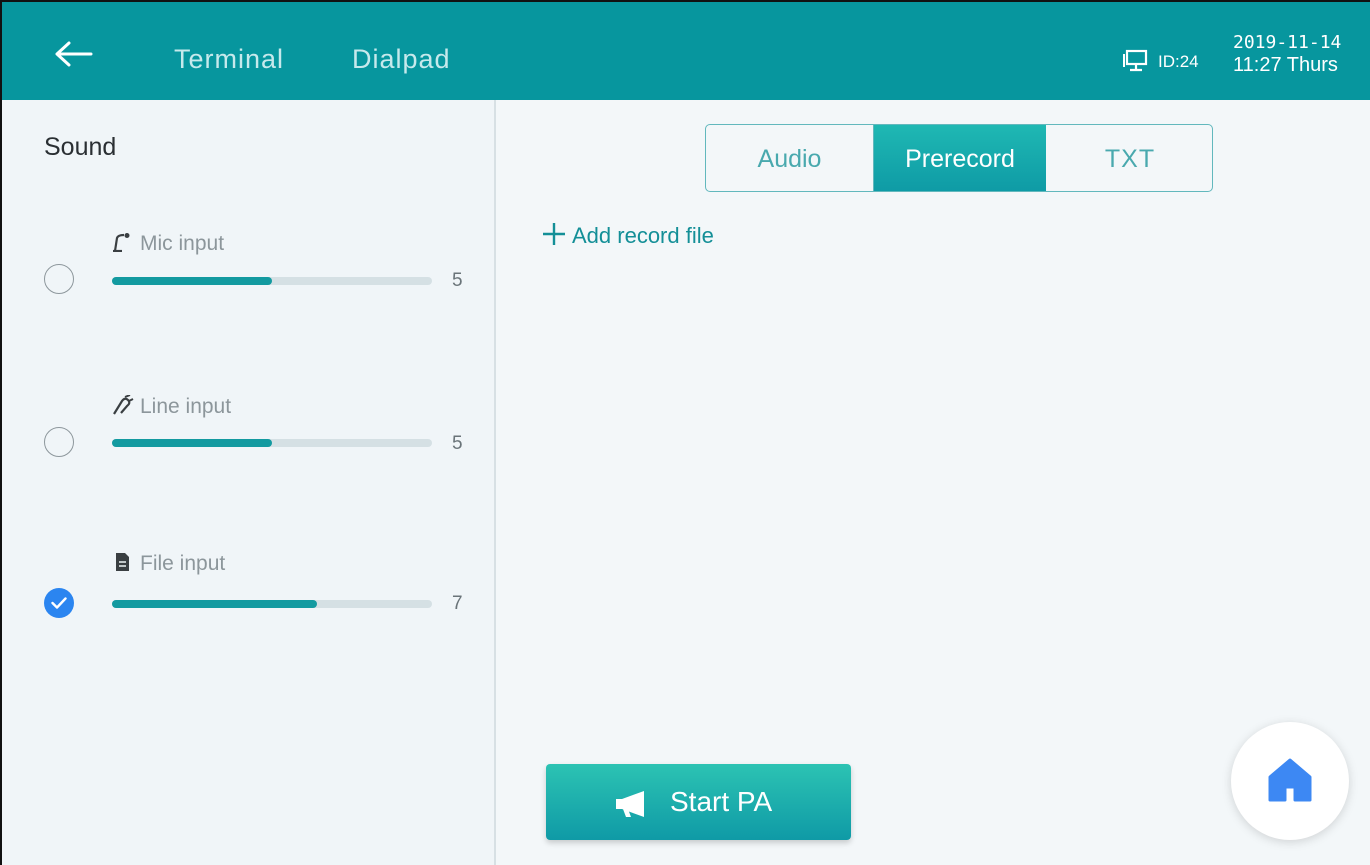 Image resolution: width=1370 pixels, height=865 pixels. What do you see at coordinates (121, 242) in the screenshot?
I see `microphone-icon` at bounding box center [121, 242].